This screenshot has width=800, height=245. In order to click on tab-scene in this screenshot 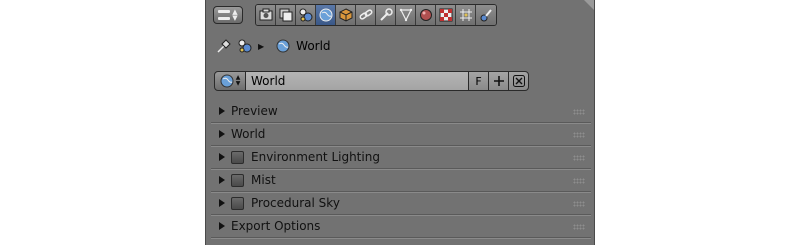, I will do `click(306, 15)`.